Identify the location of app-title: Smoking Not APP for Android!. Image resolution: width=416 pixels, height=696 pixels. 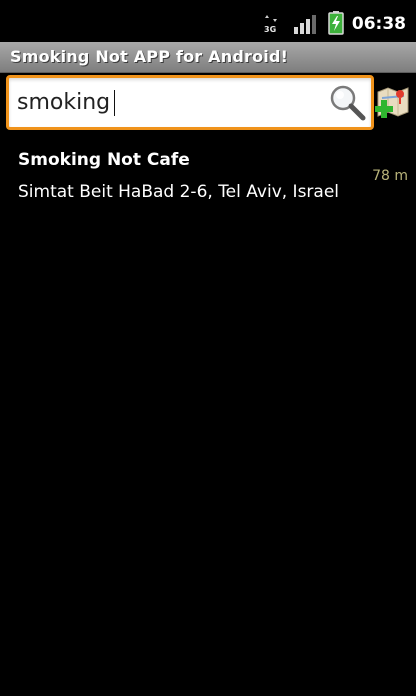
(149, 56).